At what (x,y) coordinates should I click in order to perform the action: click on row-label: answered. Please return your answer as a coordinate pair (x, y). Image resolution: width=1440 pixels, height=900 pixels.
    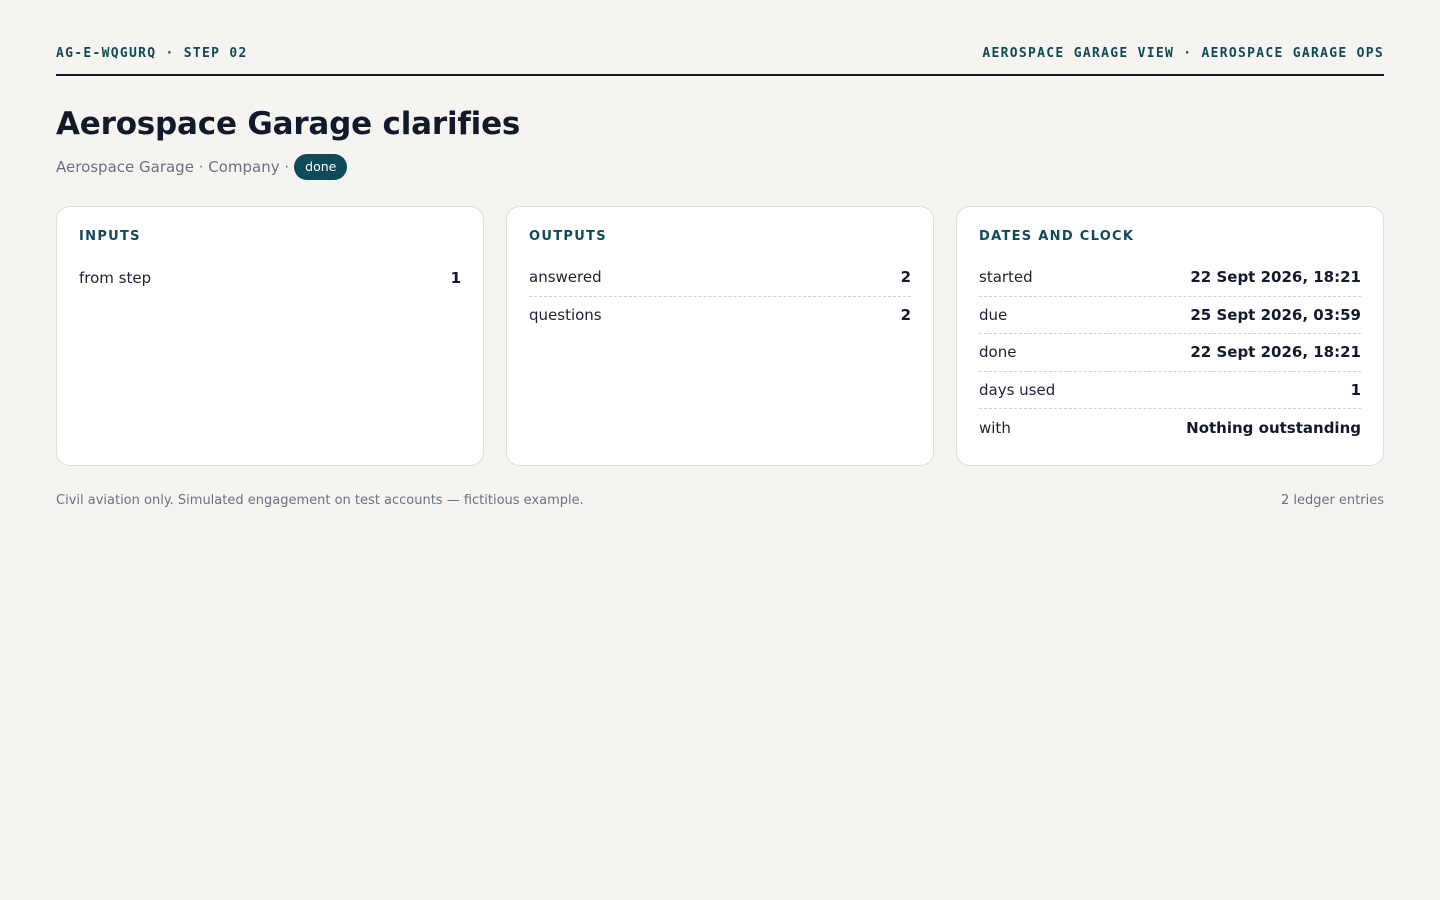
    Looking at the image, I should click on (565, 277).